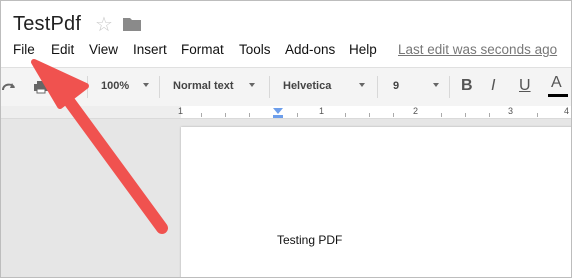 The height and width of the screenshot is (278, 572). Describe the element at coordinates (362, 85) in the screenshot. I see `font-caret-icon` at that location.